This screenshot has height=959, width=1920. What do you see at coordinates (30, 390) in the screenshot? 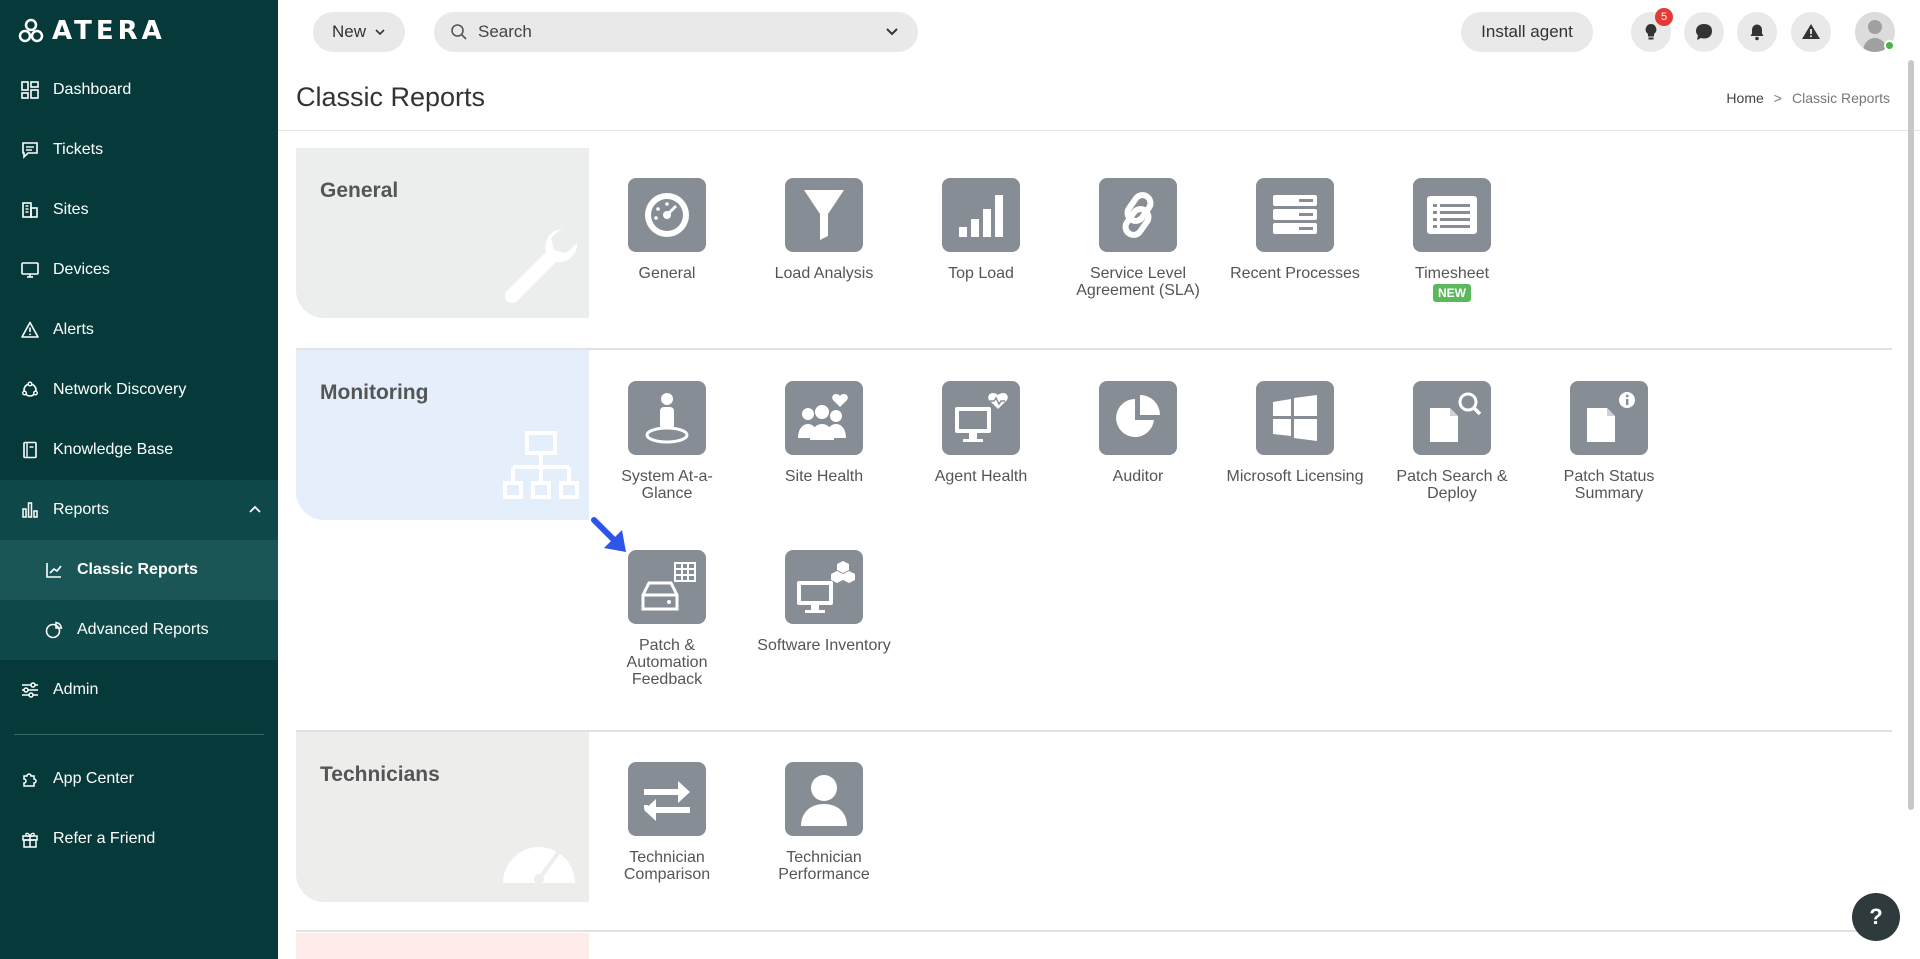
I see `network-discovery-icon` at bounding box center [30, 390].